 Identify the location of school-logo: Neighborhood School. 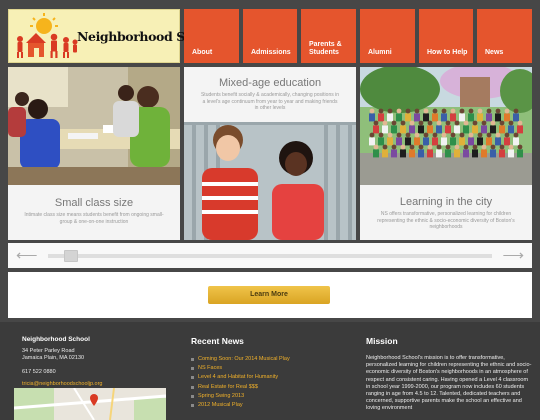
(114, 36).